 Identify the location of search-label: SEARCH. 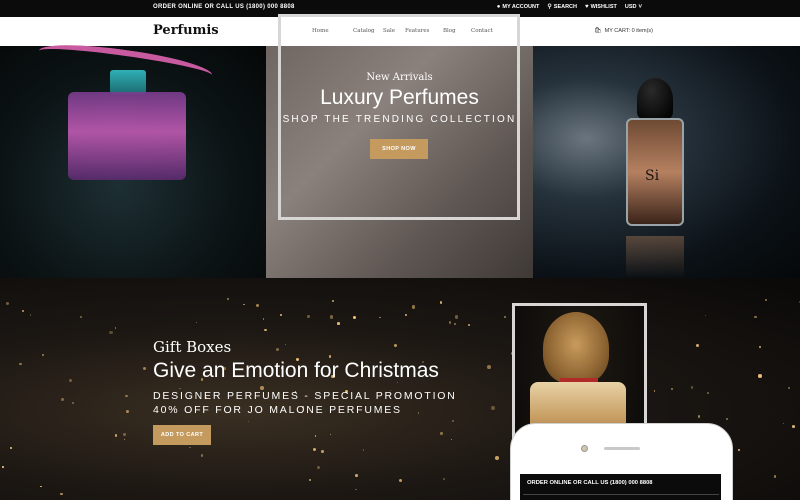
(565, 7).